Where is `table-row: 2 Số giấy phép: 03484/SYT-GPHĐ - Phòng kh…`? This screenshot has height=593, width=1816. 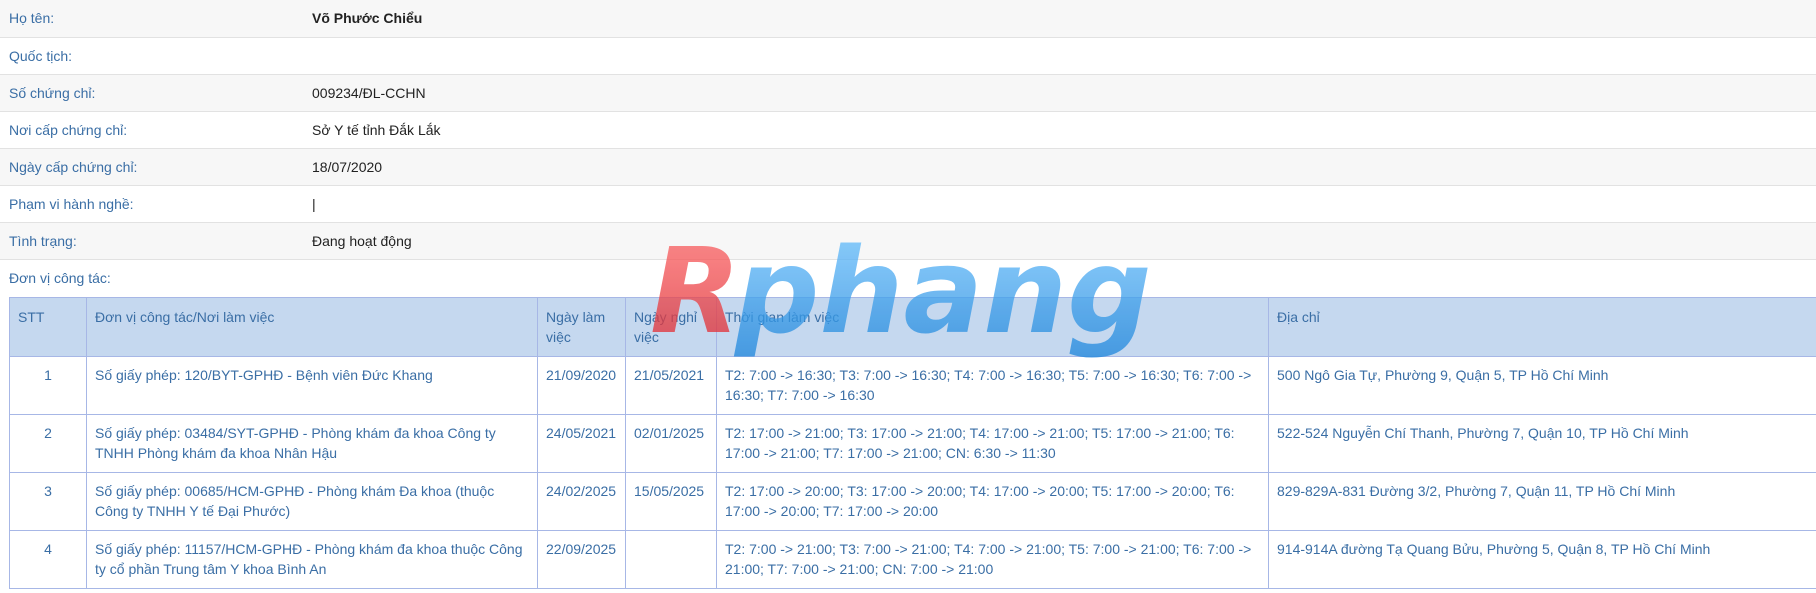 table-row: 2 Số giấy phép: 03484/SYT-GPHĐ - Phòng kh… is located at coordinates (912, 443).